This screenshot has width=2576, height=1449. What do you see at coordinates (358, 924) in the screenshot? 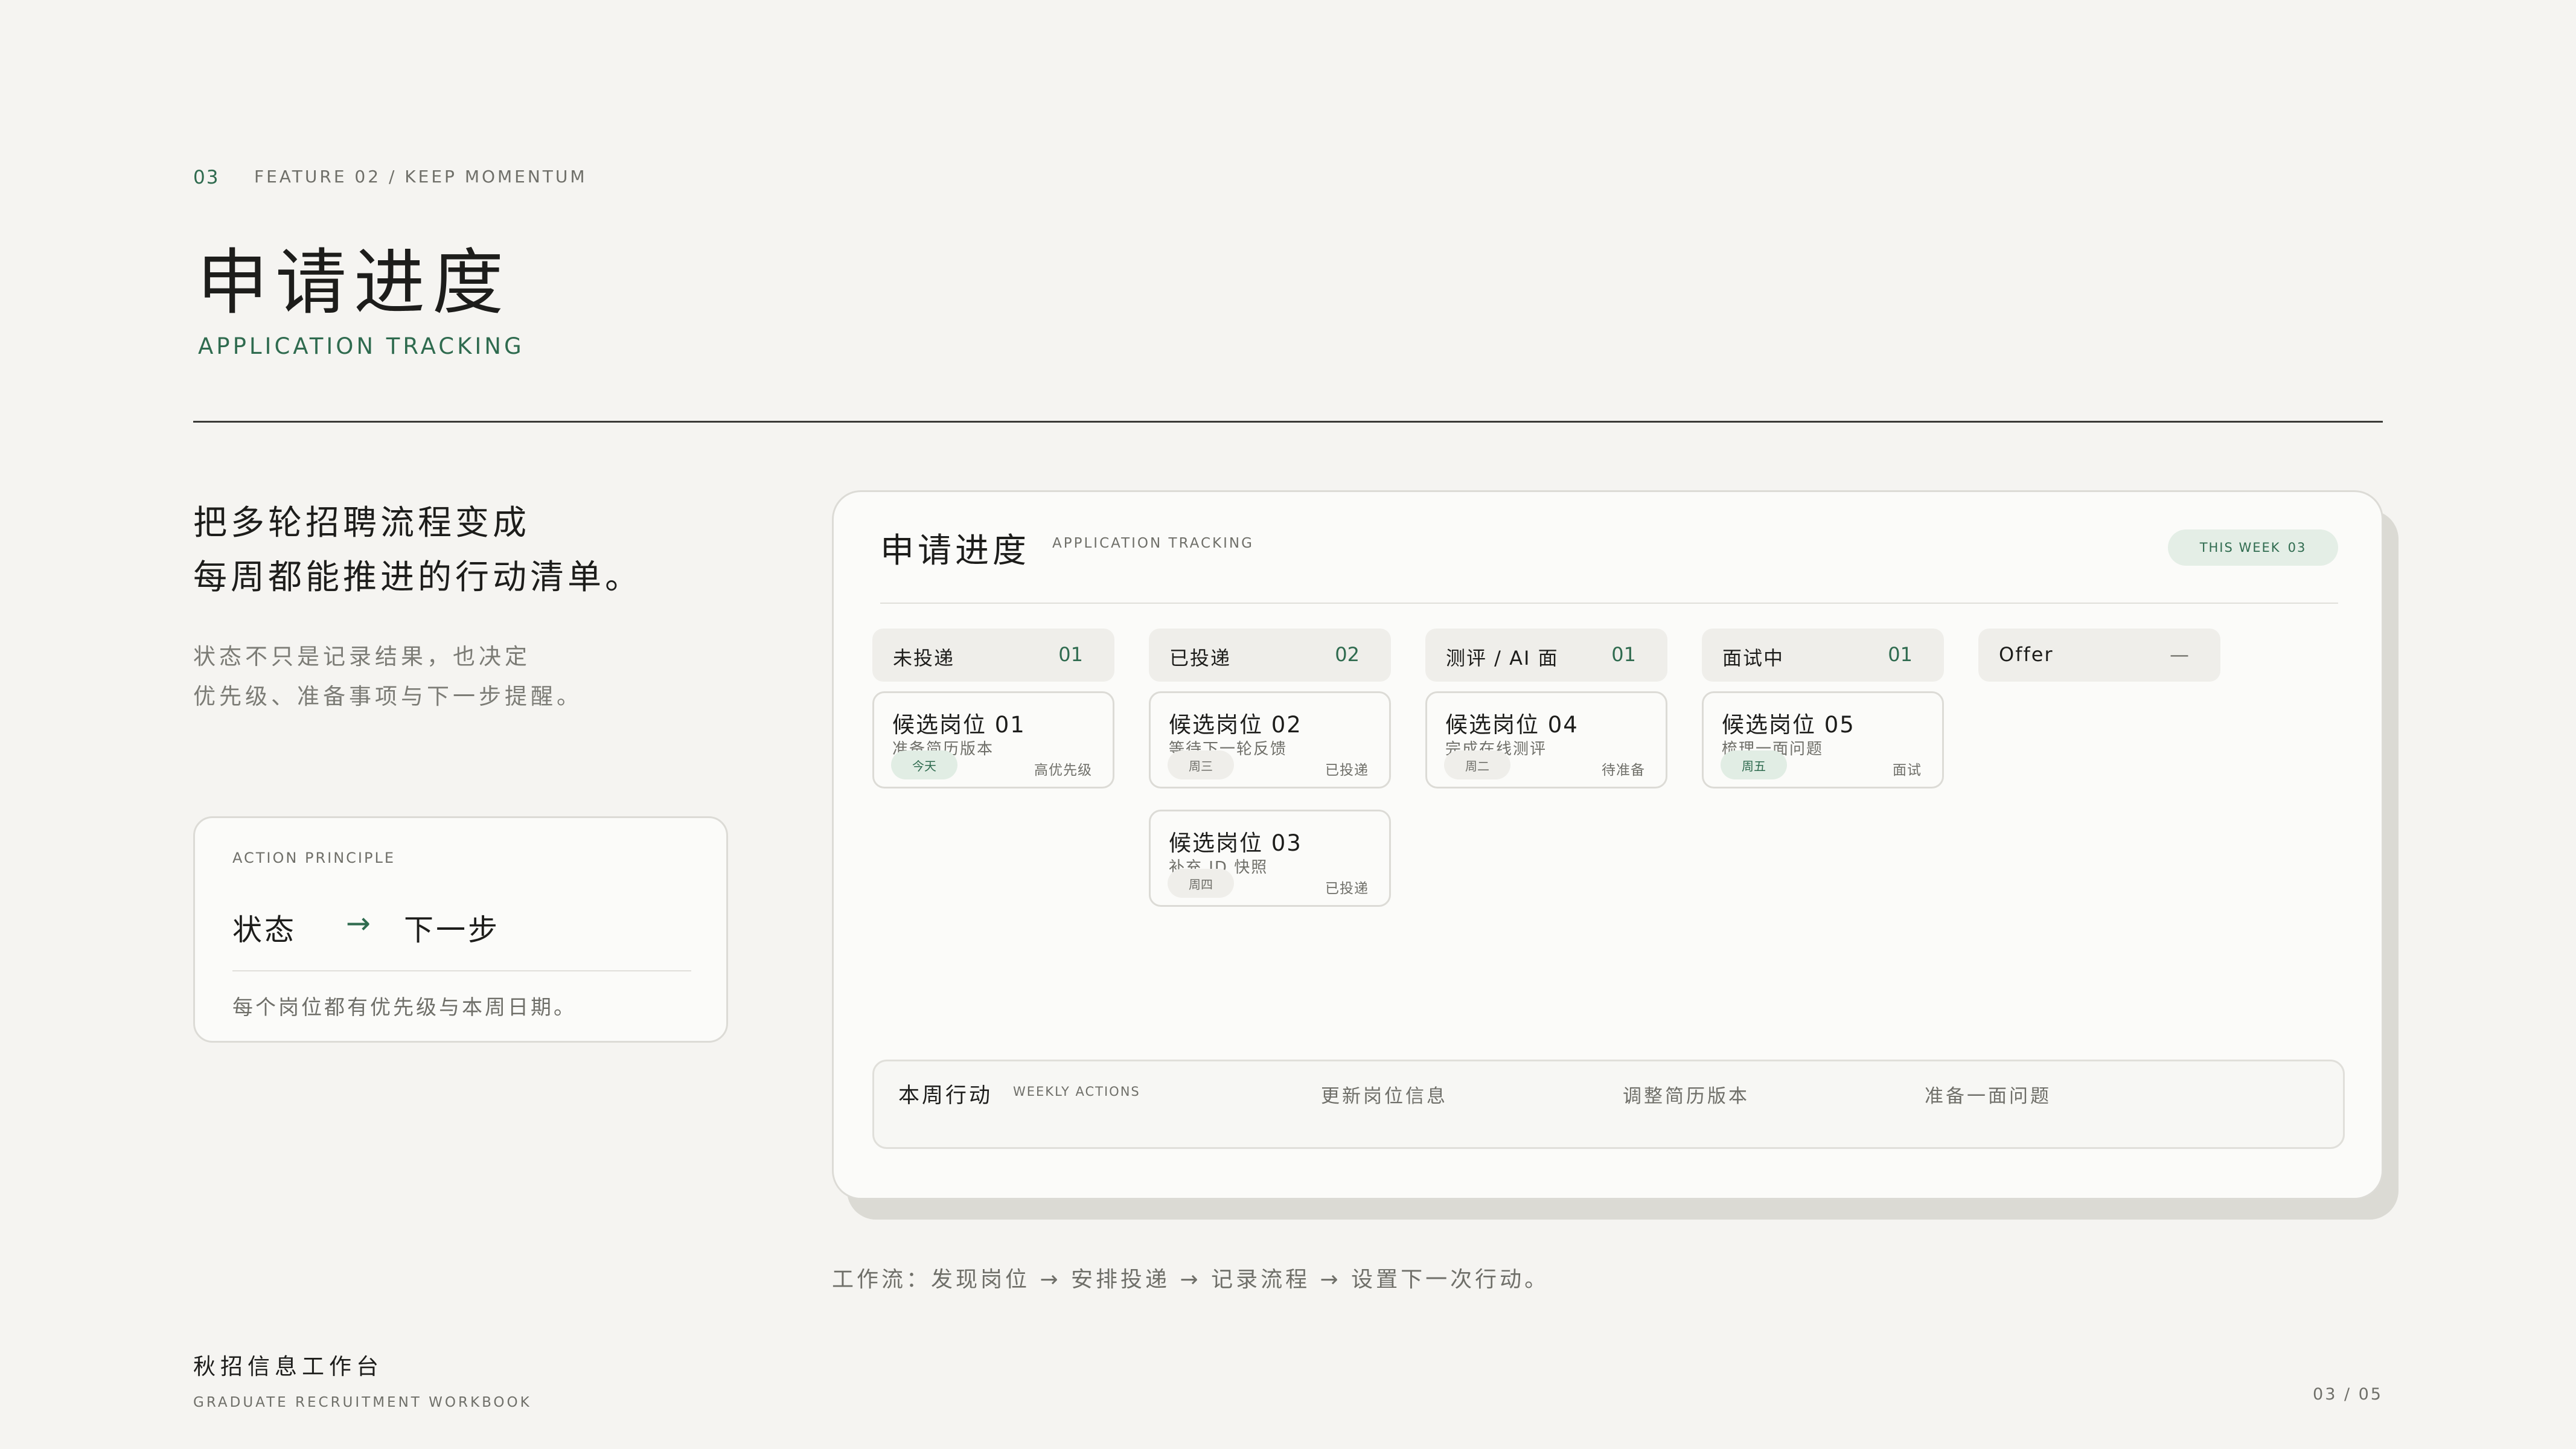
I see `arrow-right-icon: →` at bounding box center [358, 924].